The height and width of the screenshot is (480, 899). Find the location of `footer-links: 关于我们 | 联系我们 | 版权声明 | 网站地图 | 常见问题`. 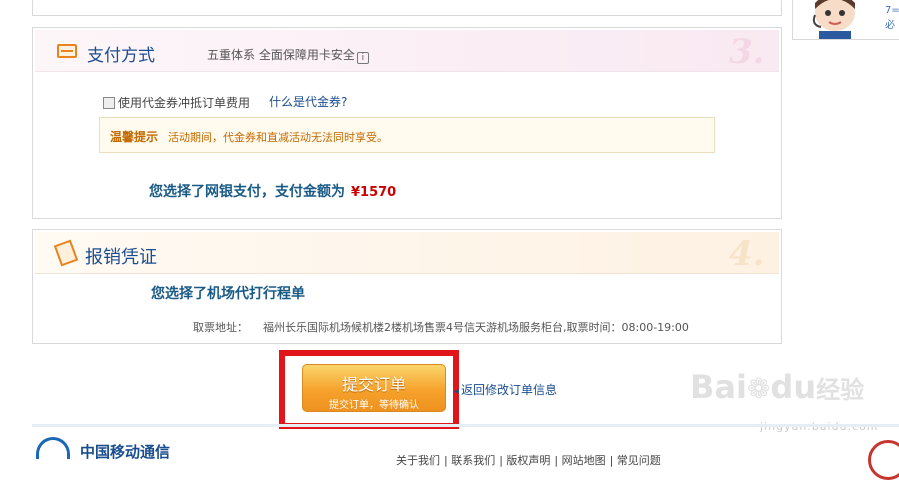

footer-links: 关于我们 | 联系我们 | 版权声明 | 网站地图 | 常见问题 is located at coordinates (528, 460).